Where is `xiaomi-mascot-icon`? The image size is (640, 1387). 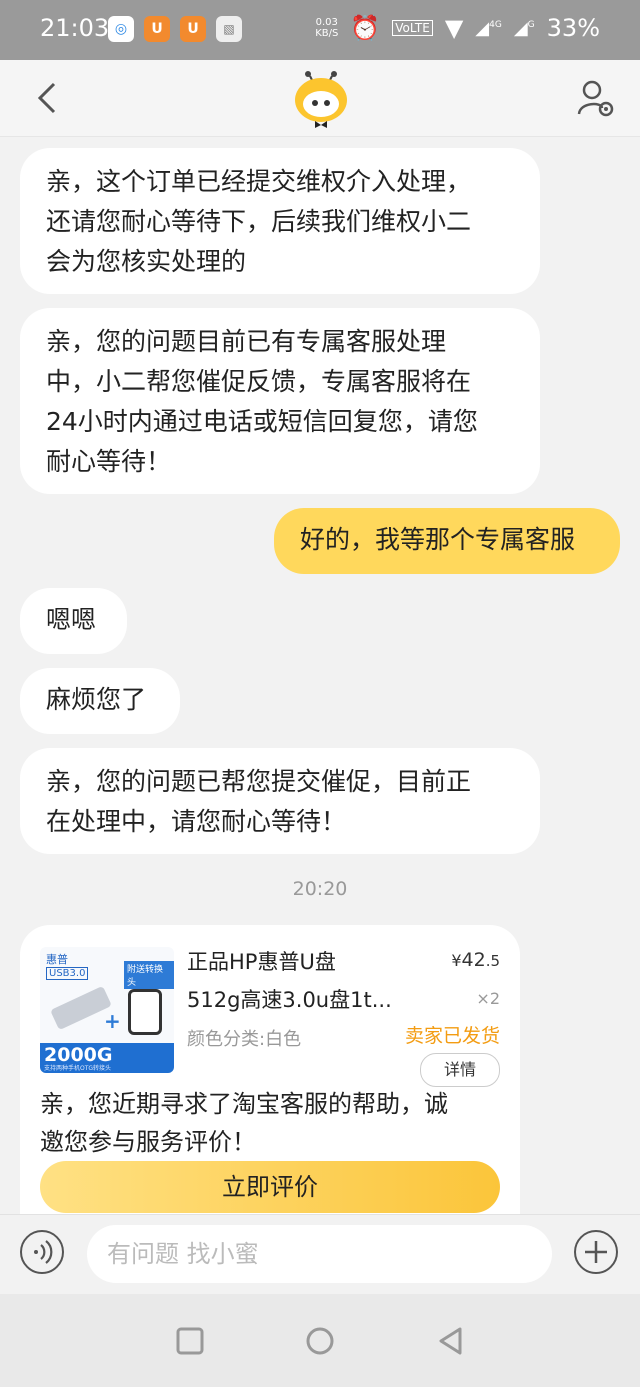
xiaomi-mascot-icon is located at coordinates (321, 99).